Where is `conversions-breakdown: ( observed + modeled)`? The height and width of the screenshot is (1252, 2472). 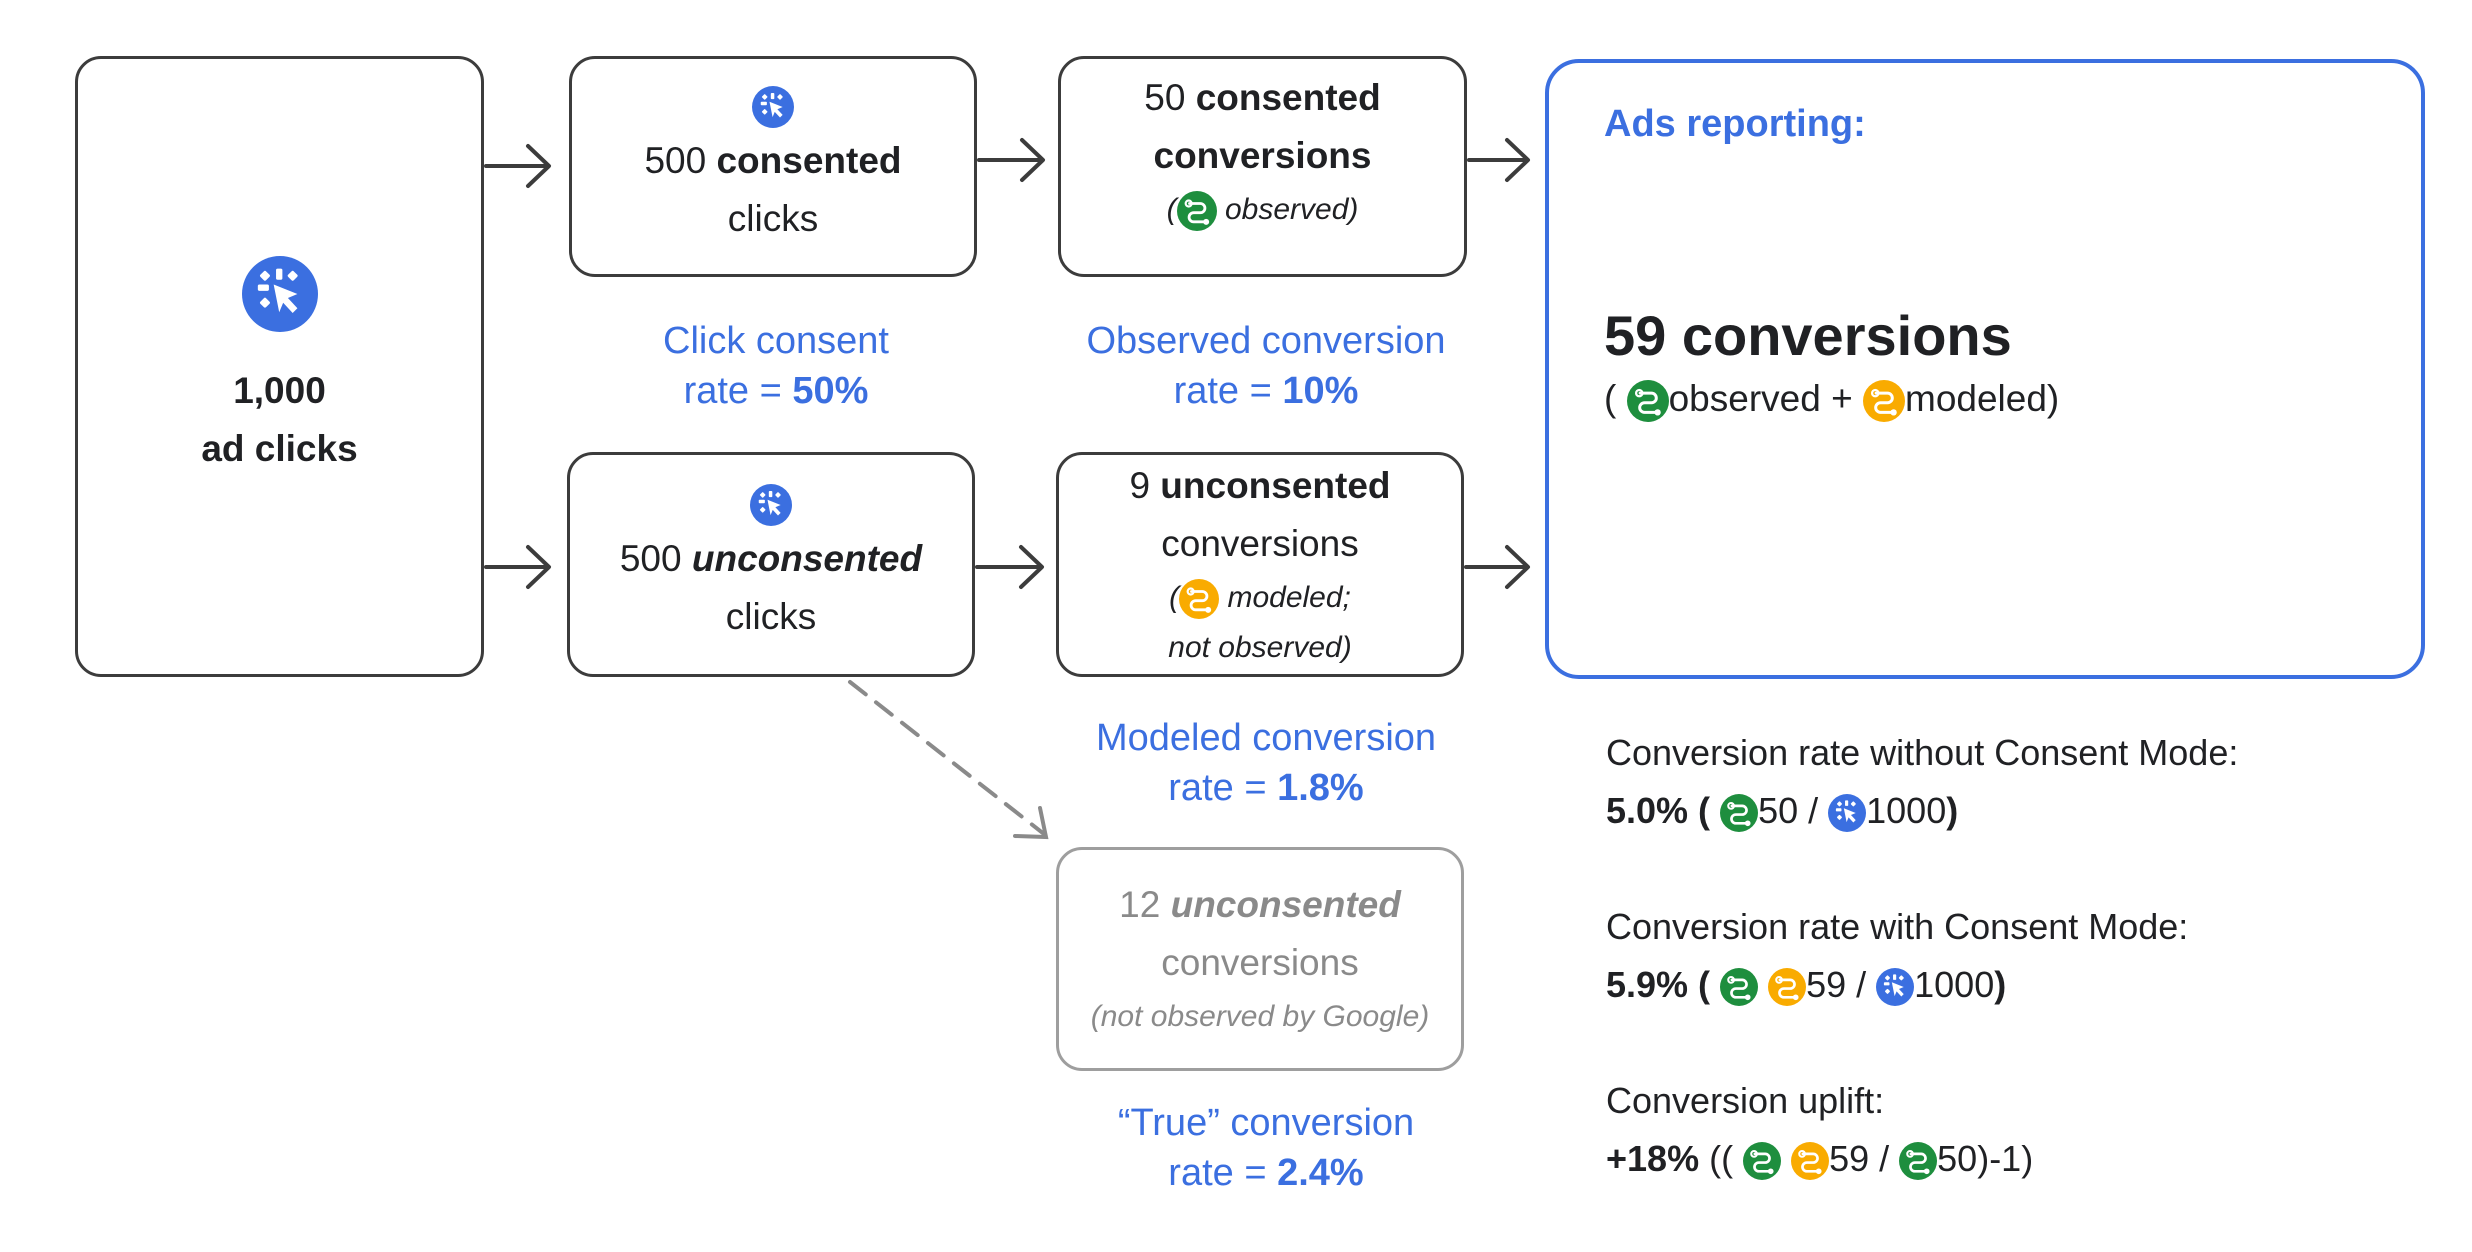 conversions-breakdown: ( observed + modeled) is located at coordinates (1832, 400).